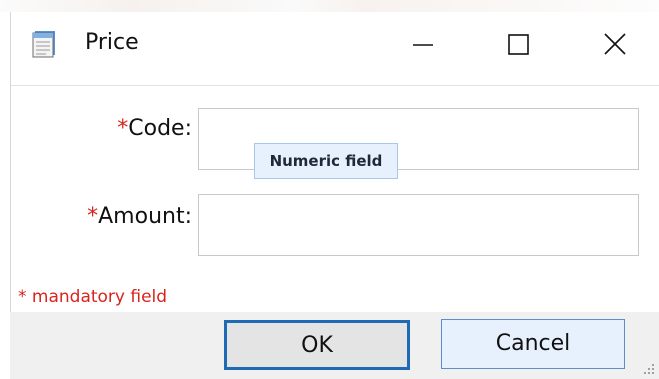  I want to click on notepad-icon, so click(44, 43).